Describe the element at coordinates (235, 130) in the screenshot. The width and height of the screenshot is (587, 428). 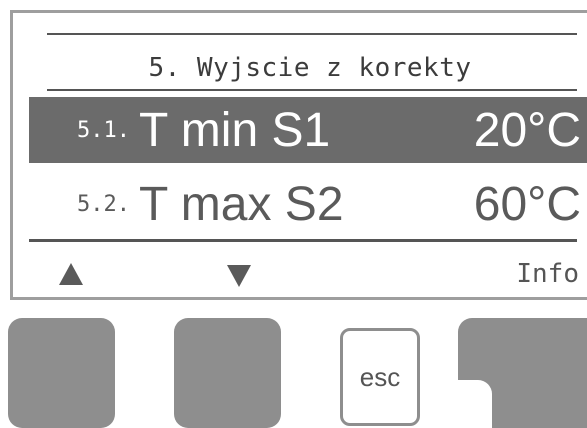
I see `menu-row-label: T min S1` at that location.